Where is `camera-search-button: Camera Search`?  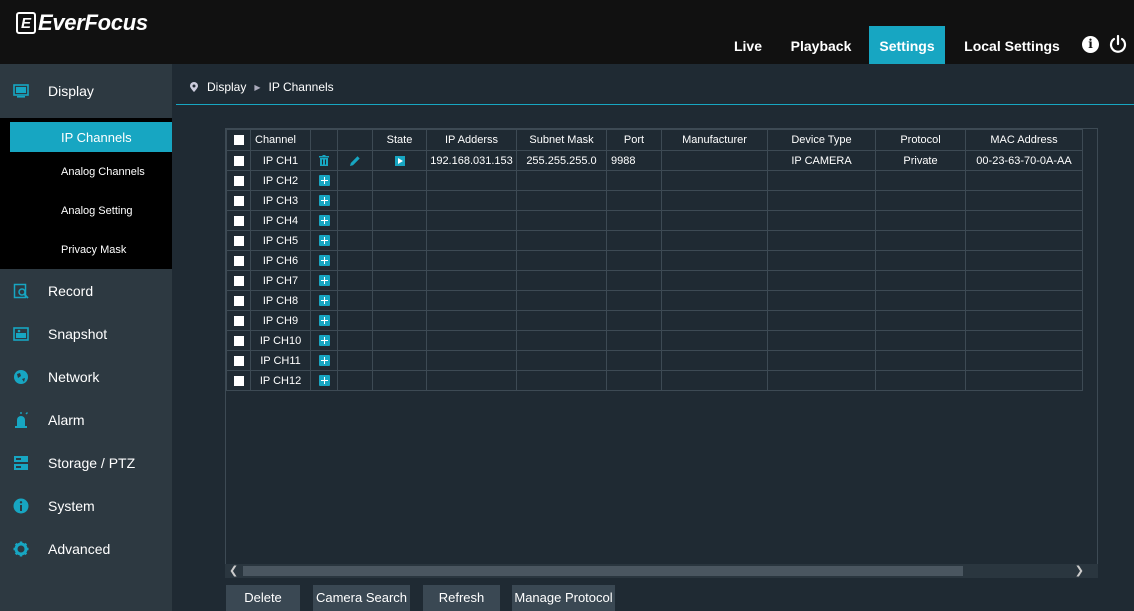
camera-search-button: Camera Search is located at coordinates (361, 598).